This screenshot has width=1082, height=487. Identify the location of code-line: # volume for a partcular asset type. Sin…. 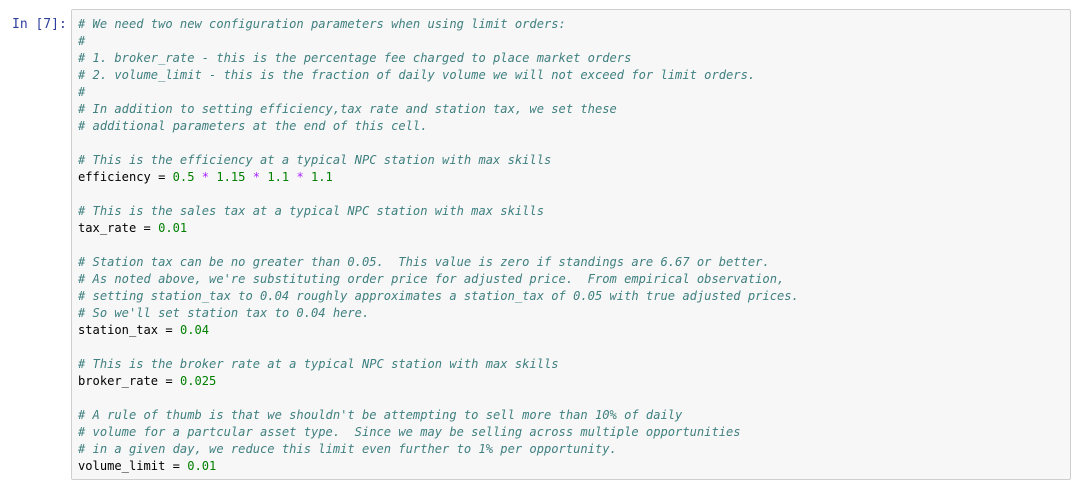
(438, 432).